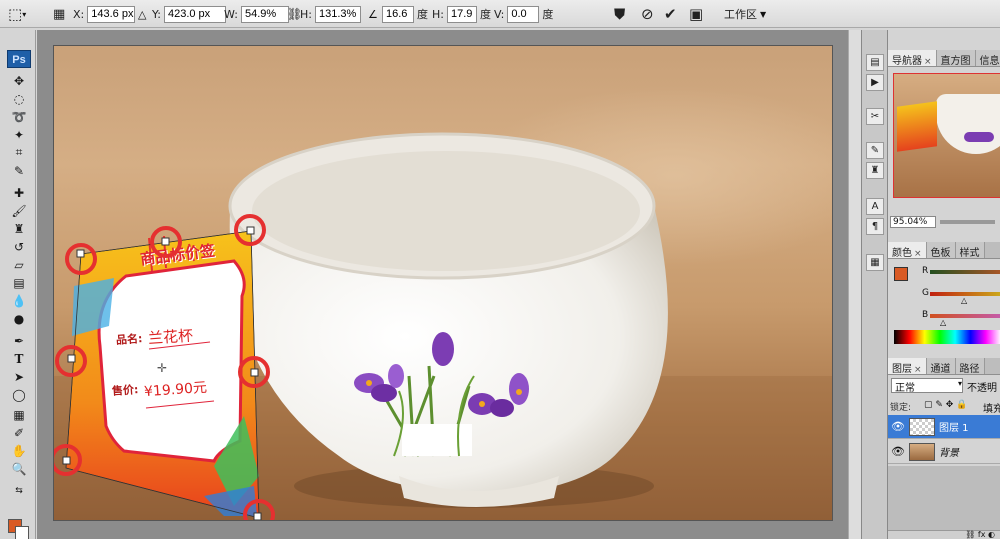 This screenshot has width=1000, height=539. Describe the element at coordinates (912, 58) in the screenshot. I see `tab-navigator: 导航器 ×` at that location.